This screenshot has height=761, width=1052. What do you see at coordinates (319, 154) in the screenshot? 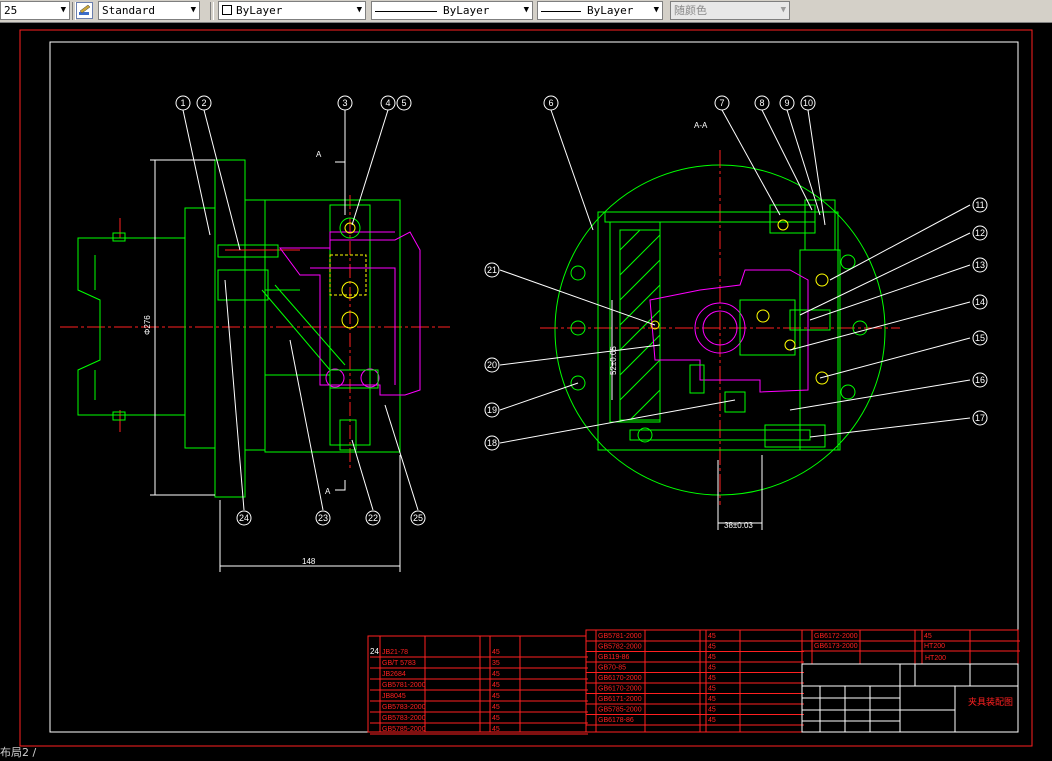
I see `view-marker-top: A` at bounding box center [319, 154].